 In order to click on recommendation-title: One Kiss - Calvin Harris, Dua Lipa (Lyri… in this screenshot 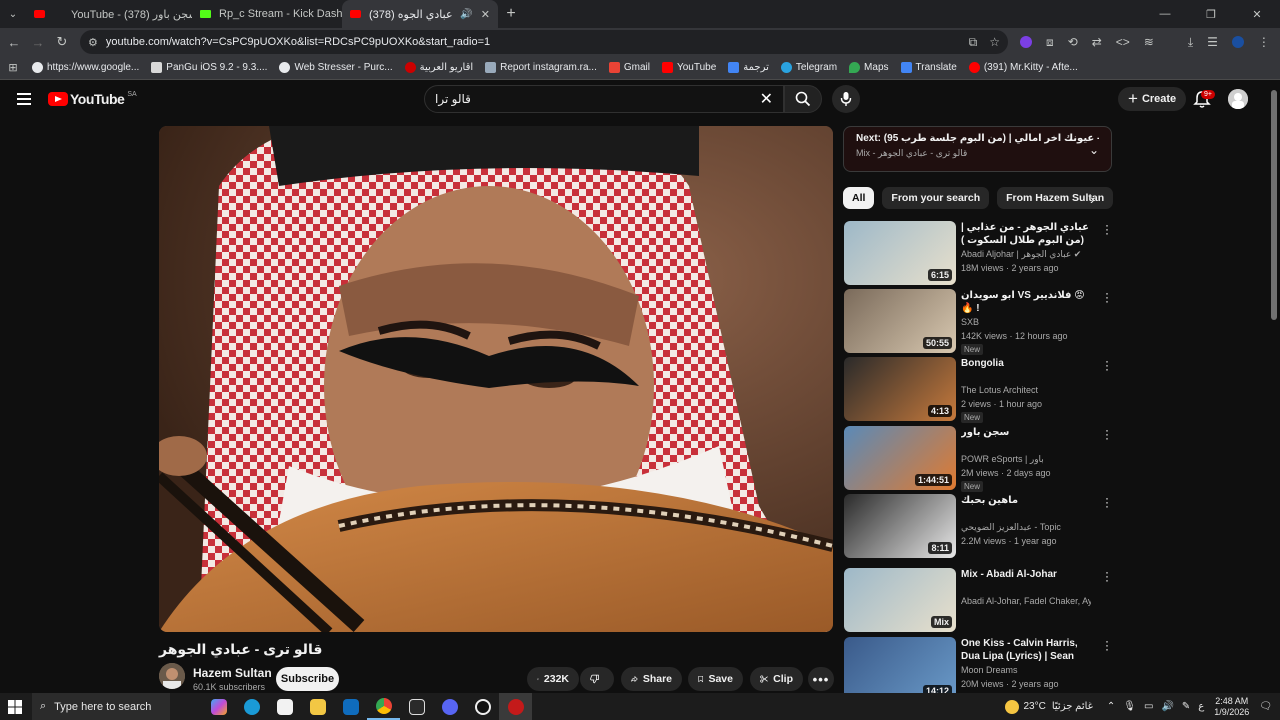, I will do `click(1026, 650)`.